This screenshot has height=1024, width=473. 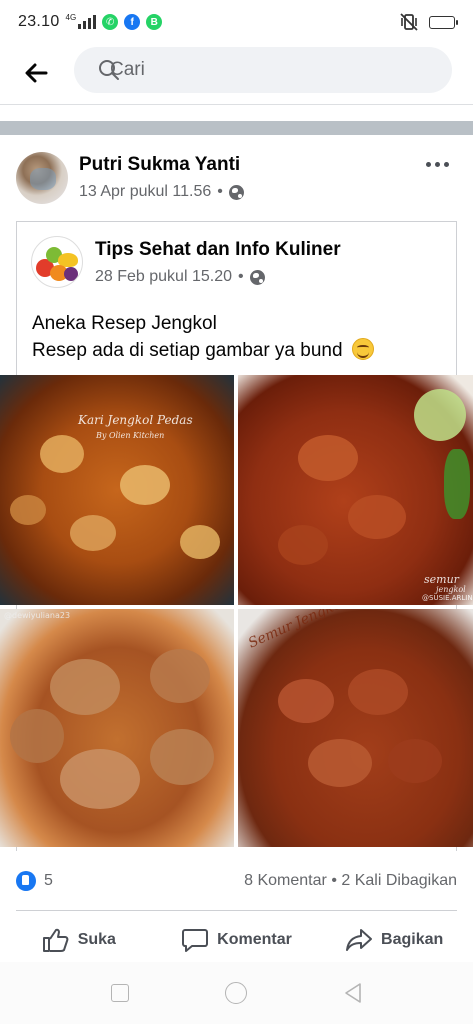 What do you see at coordinates (195, 940) in the screenshot?
I see `comment-icon` at bounding box center [195, 940].